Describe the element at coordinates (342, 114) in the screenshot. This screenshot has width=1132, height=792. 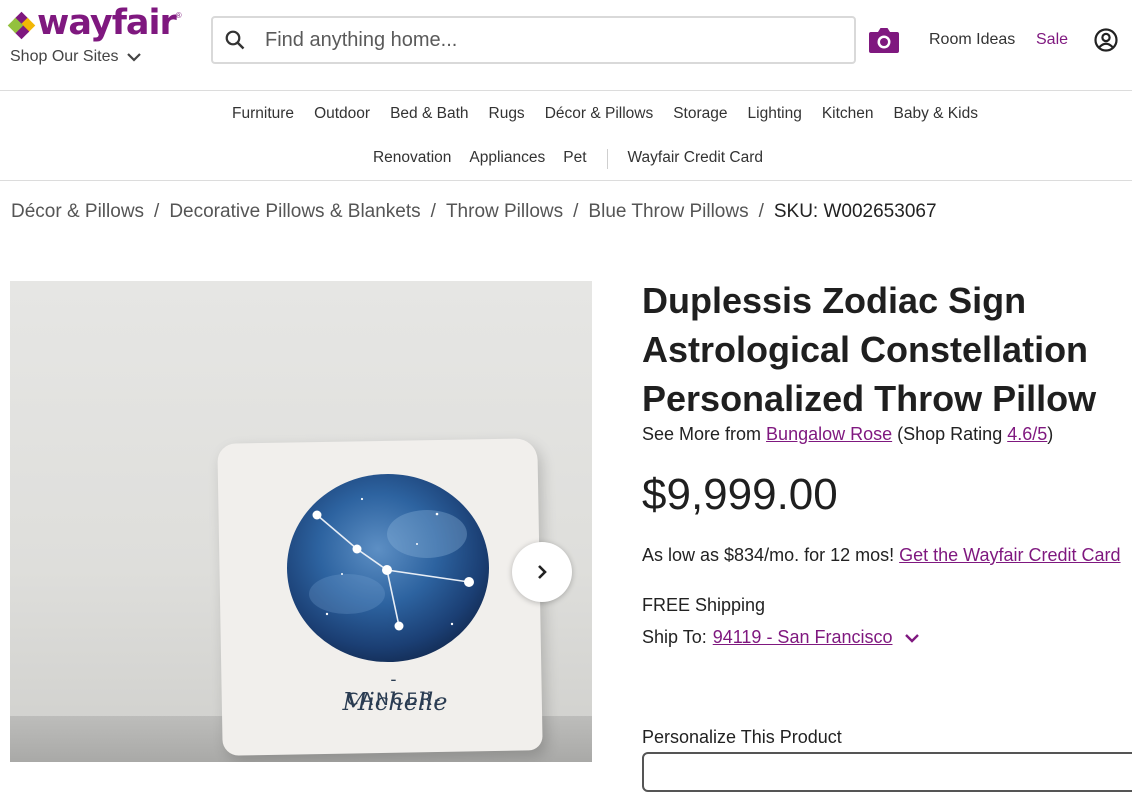
I see `nav-item-outdoor: Outdoor` at that location.